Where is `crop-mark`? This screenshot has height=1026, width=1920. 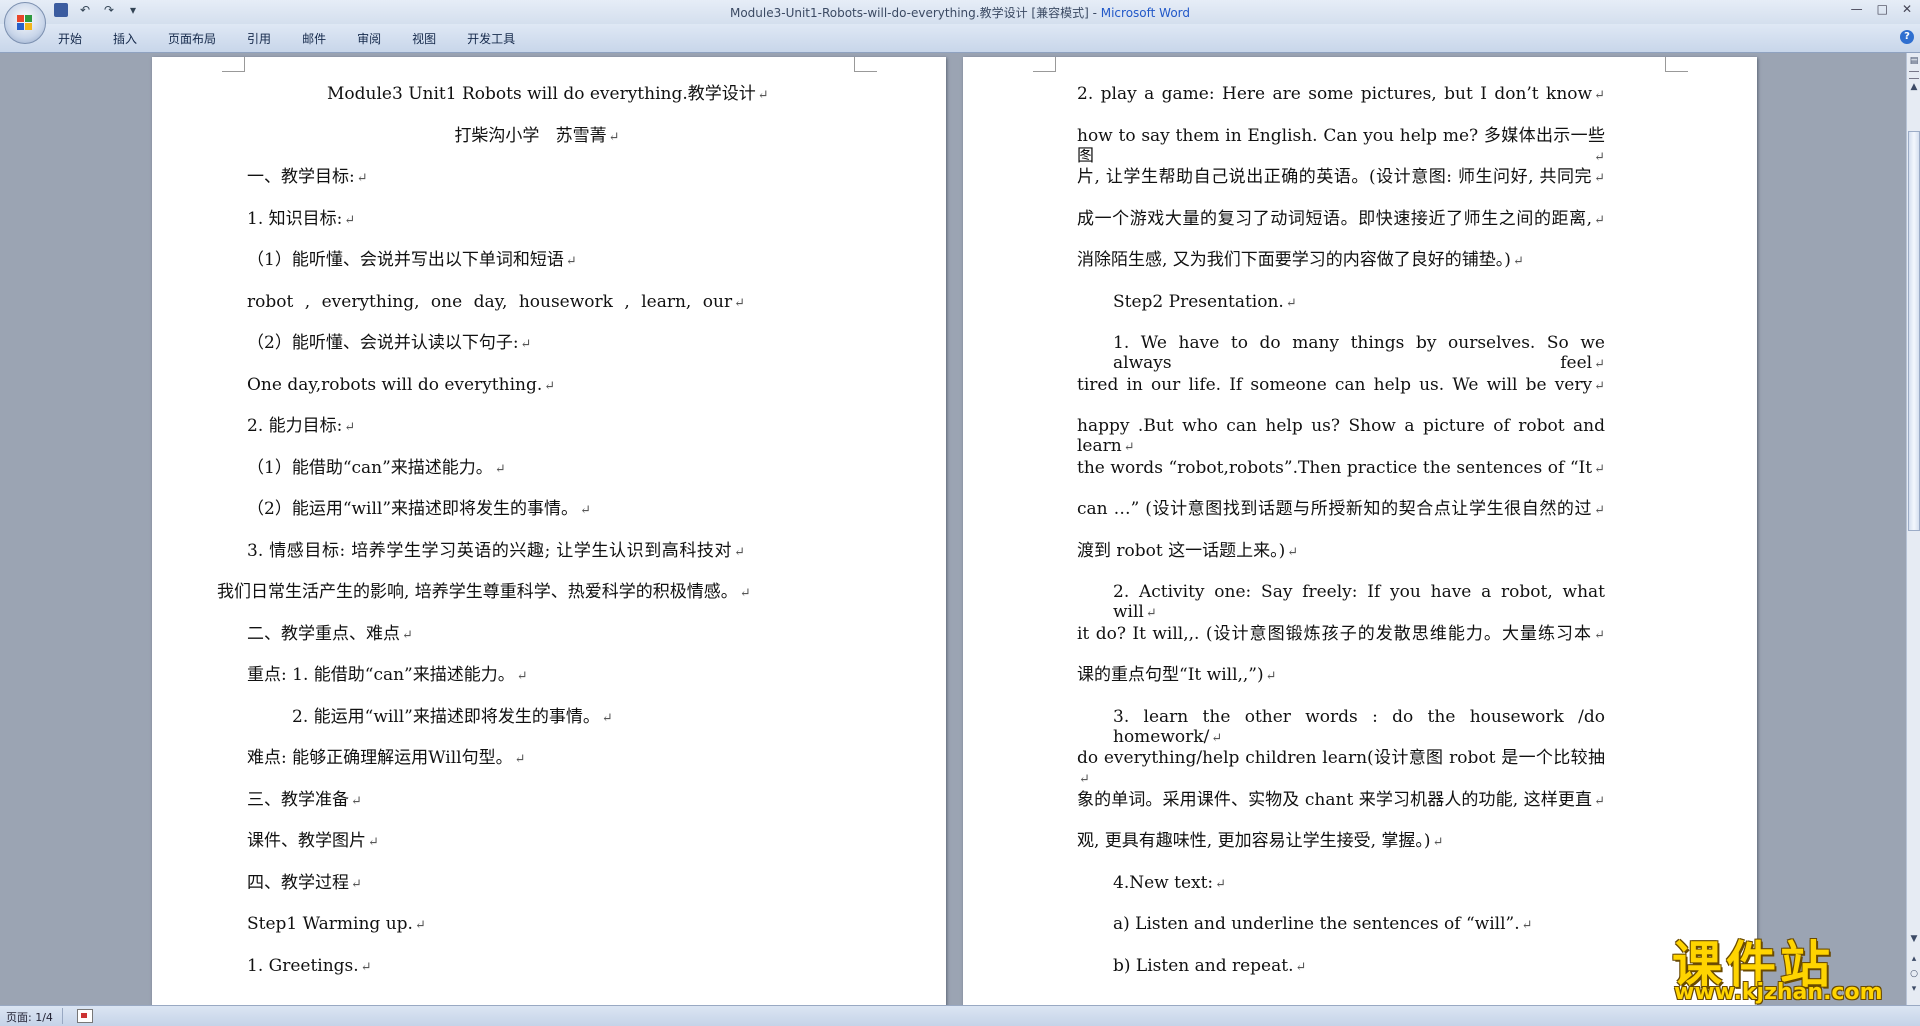
crop-mark is located at coordinates (1044, 64).